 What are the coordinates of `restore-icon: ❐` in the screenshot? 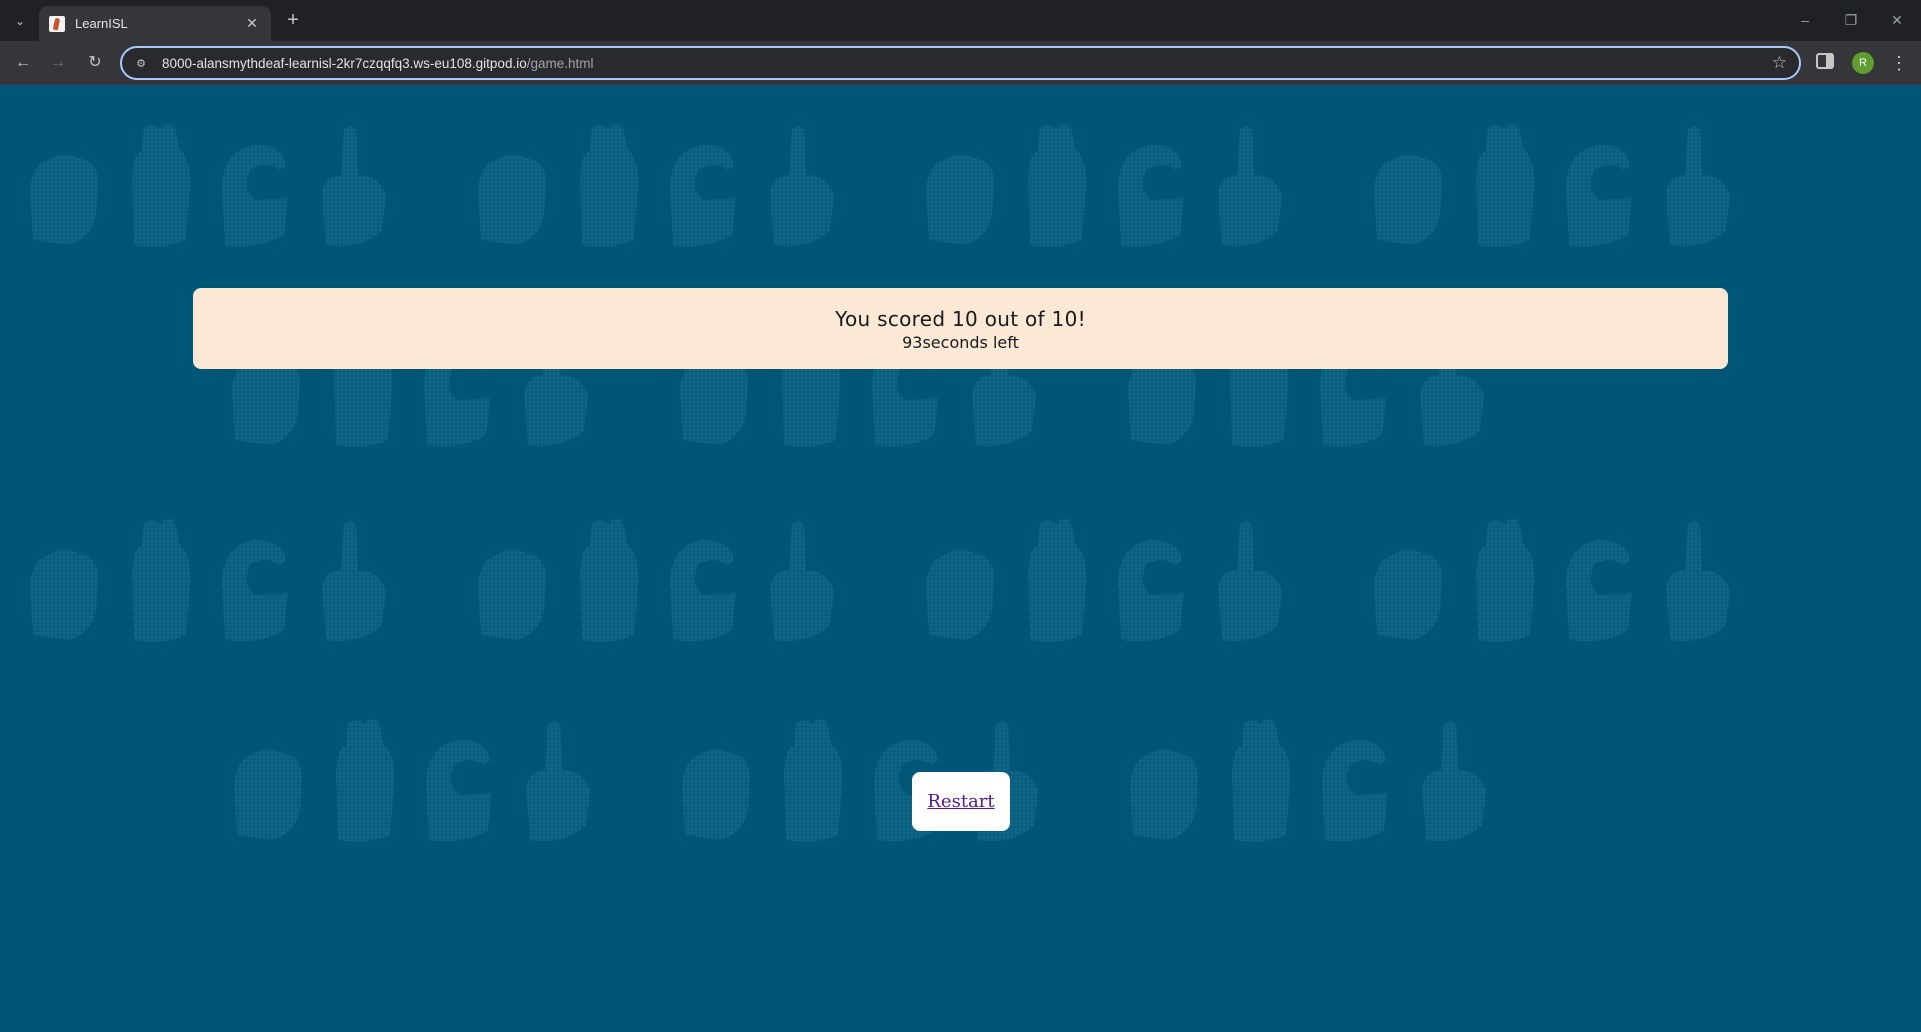 It's located at (1851, 20).